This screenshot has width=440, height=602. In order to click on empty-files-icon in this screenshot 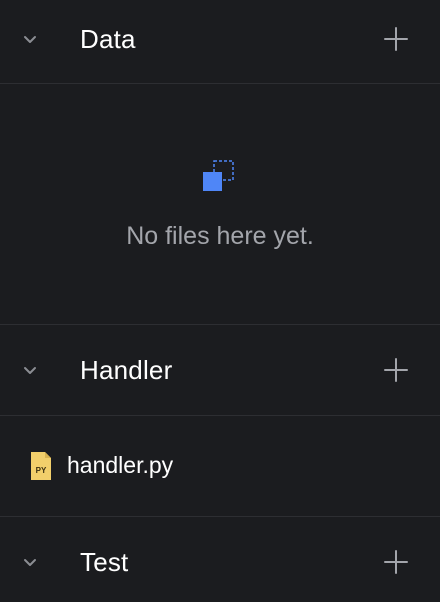, I will do `click(219, 177)`.